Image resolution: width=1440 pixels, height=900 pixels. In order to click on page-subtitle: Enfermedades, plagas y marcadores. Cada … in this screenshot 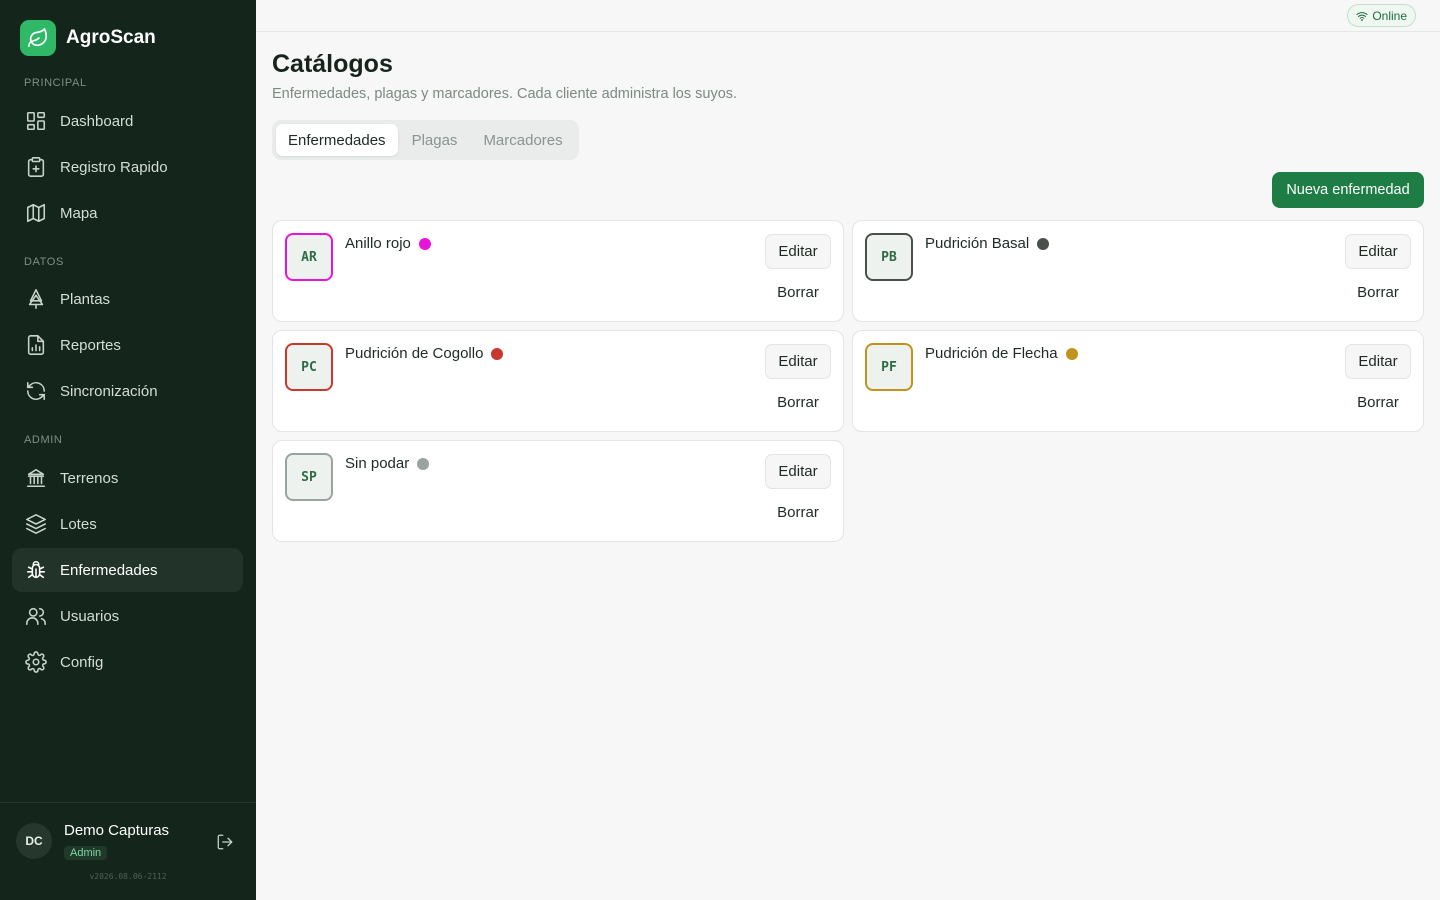, I will do `click(505, 94)`.